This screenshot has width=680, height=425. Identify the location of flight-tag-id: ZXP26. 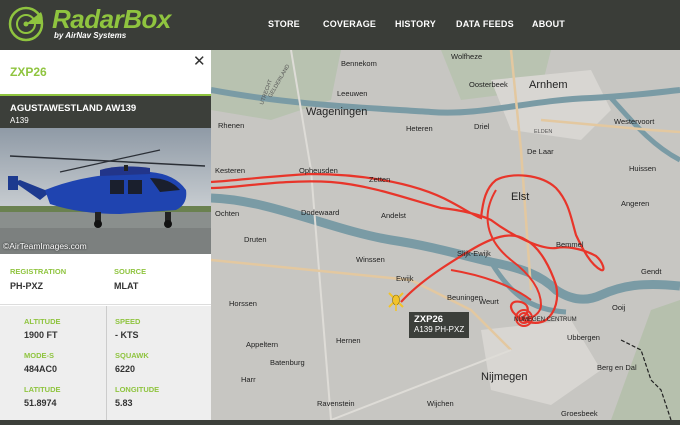
(429, 319).